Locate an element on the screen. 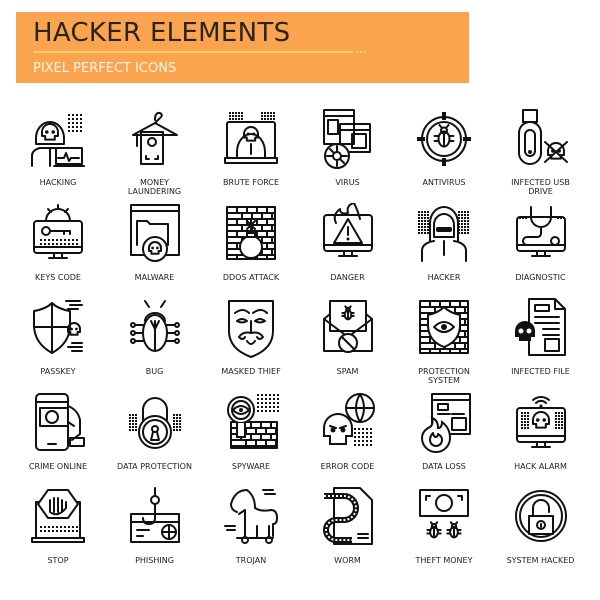 This screenshot has width=600, height=600. unlocked-padlock-circle-icon is located at coordinates (541, 517).